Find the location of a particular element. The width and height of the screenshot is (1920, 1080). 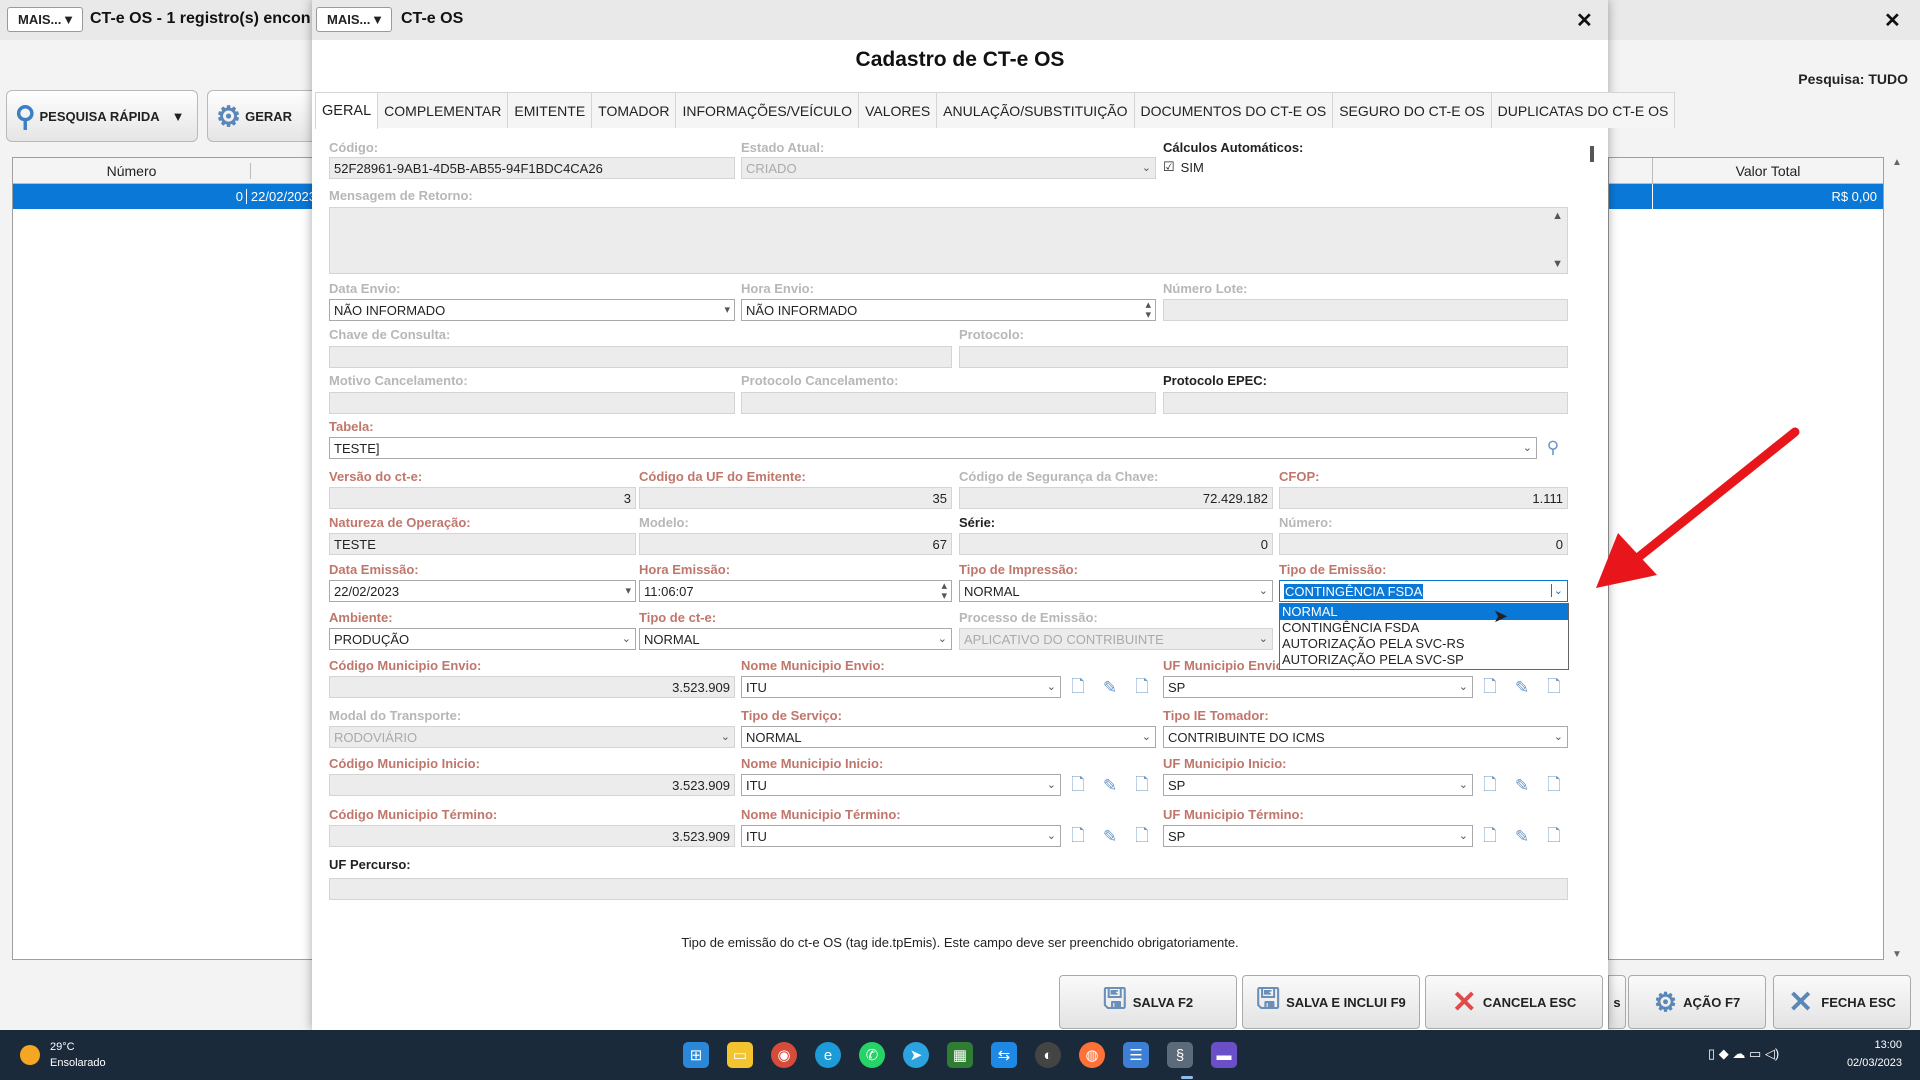

tab-informacoes-veiculo: INFORMAÇÕES/VEÍCULO is located at coordinates (767, 110).